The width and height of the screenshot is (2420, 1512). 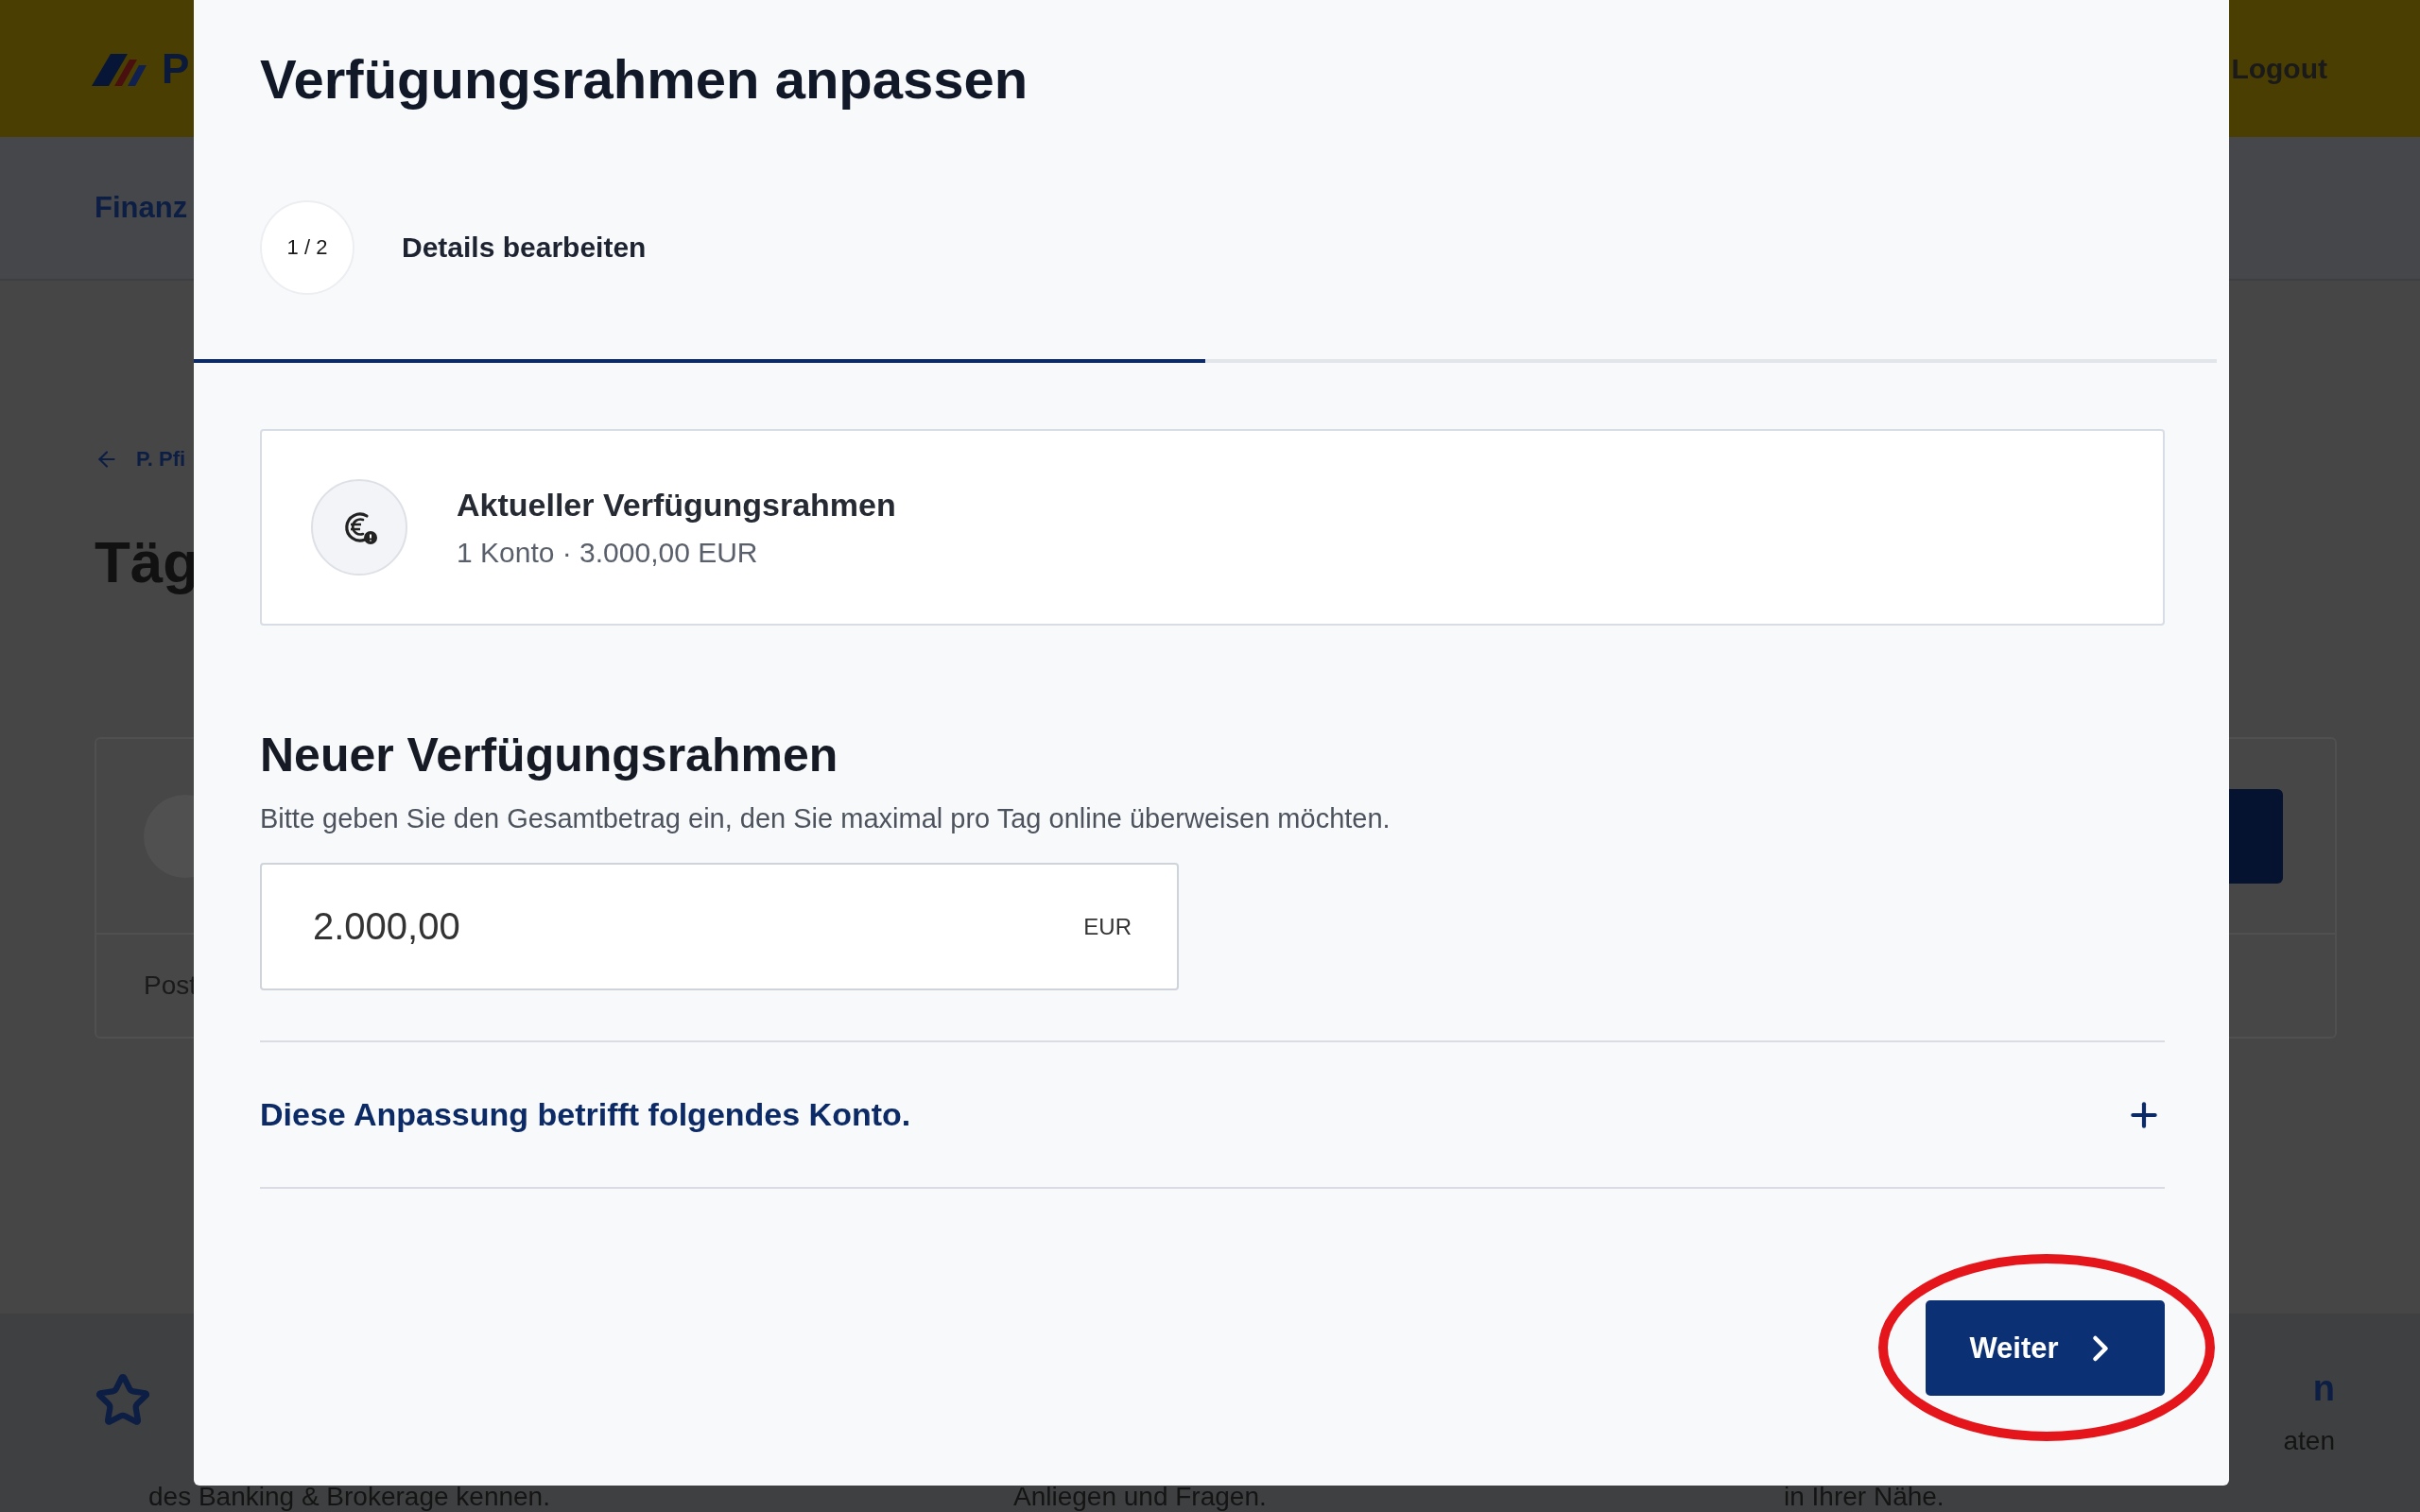 What do you see at coordinates (644, 79) in the screenshot?
I see `dialog-title: Verfügungsrahmen anpassen` at bounding box center [644, 79].